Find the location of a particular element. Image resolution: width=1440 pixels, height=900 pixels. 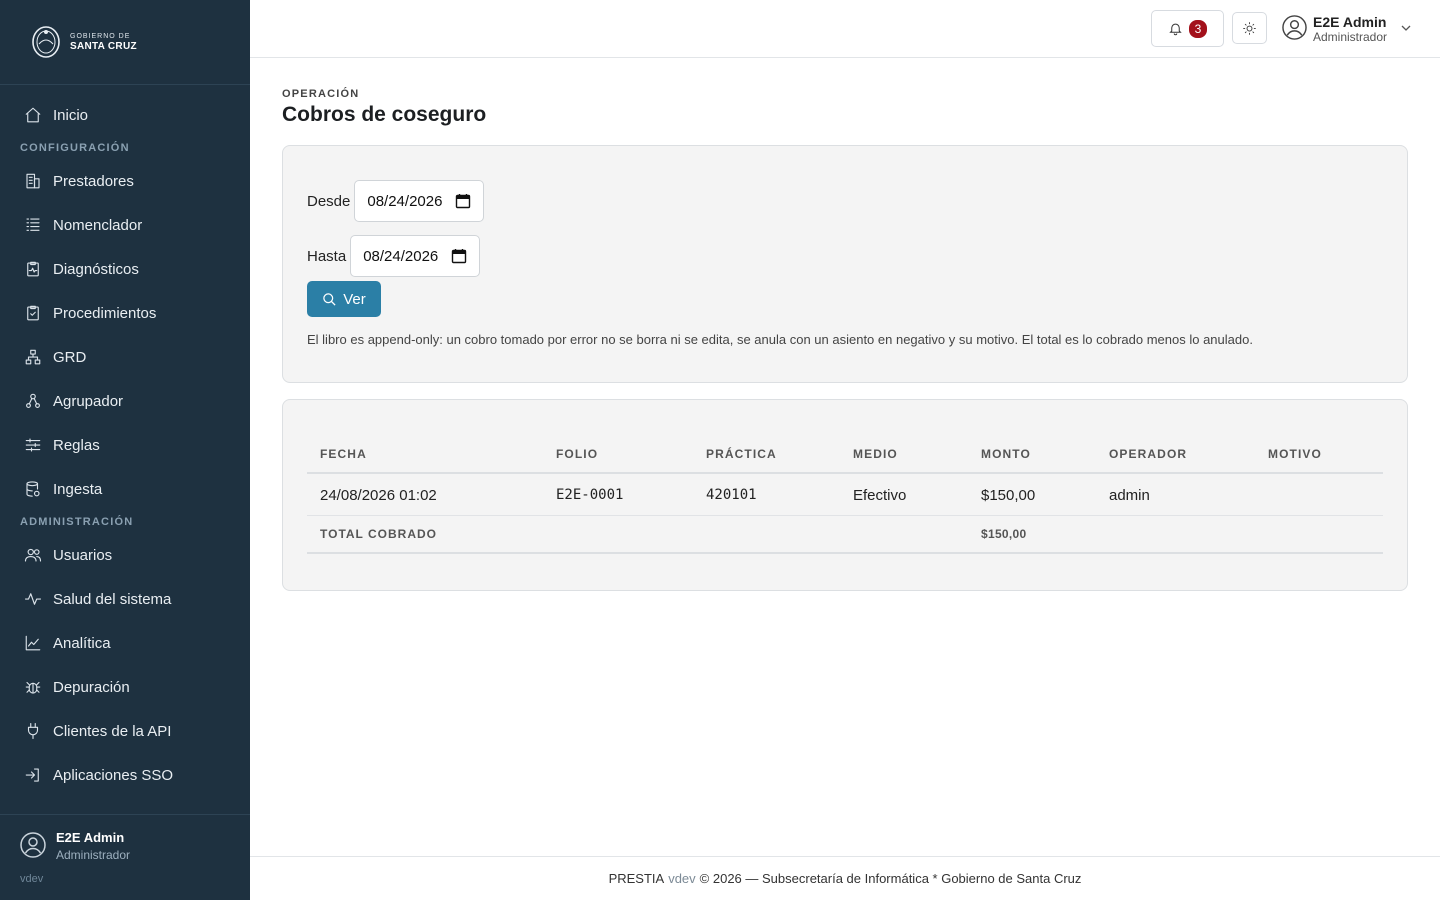

hasta-date-input: 08/24/2026 is located at coordinates (415, 256).